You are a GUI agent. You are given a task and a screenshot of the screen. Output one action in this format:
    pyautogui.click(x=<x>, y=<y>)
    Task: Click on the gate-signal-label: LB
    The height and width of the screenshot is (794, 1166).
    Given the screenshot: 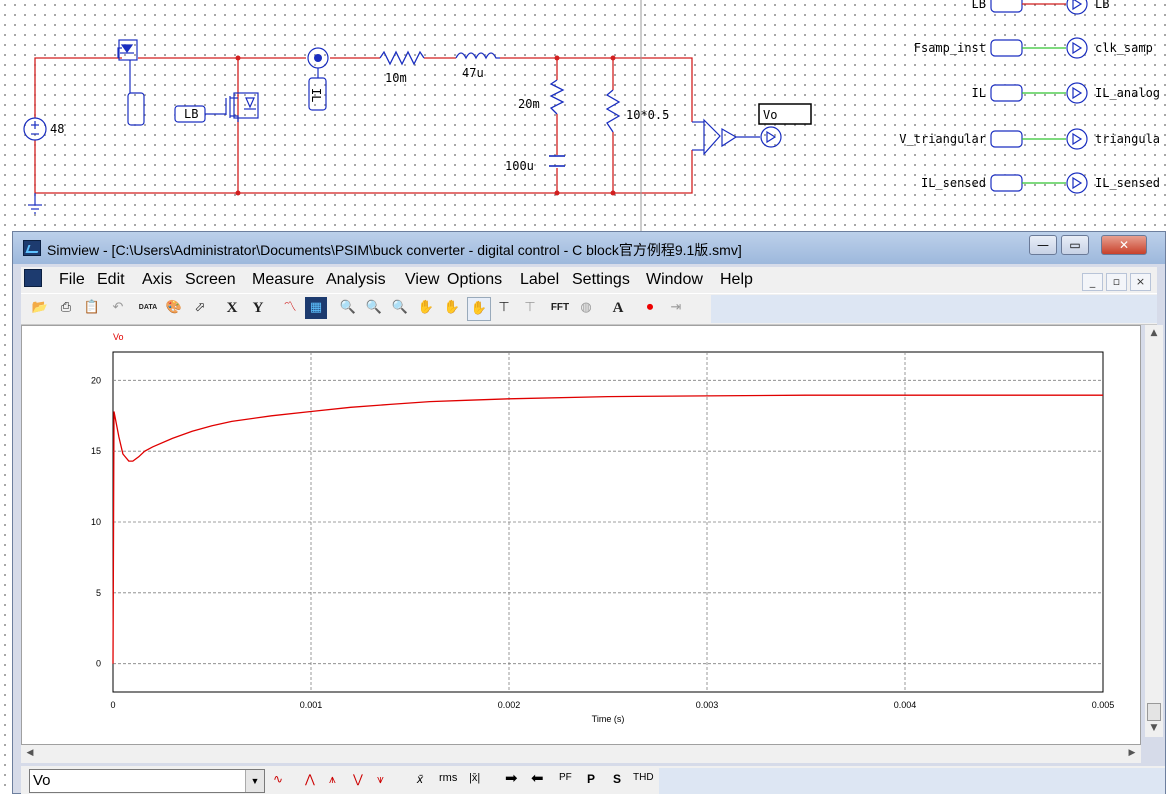 What is the action you would take?
    pyautogui.click(x=191, y=114)
    